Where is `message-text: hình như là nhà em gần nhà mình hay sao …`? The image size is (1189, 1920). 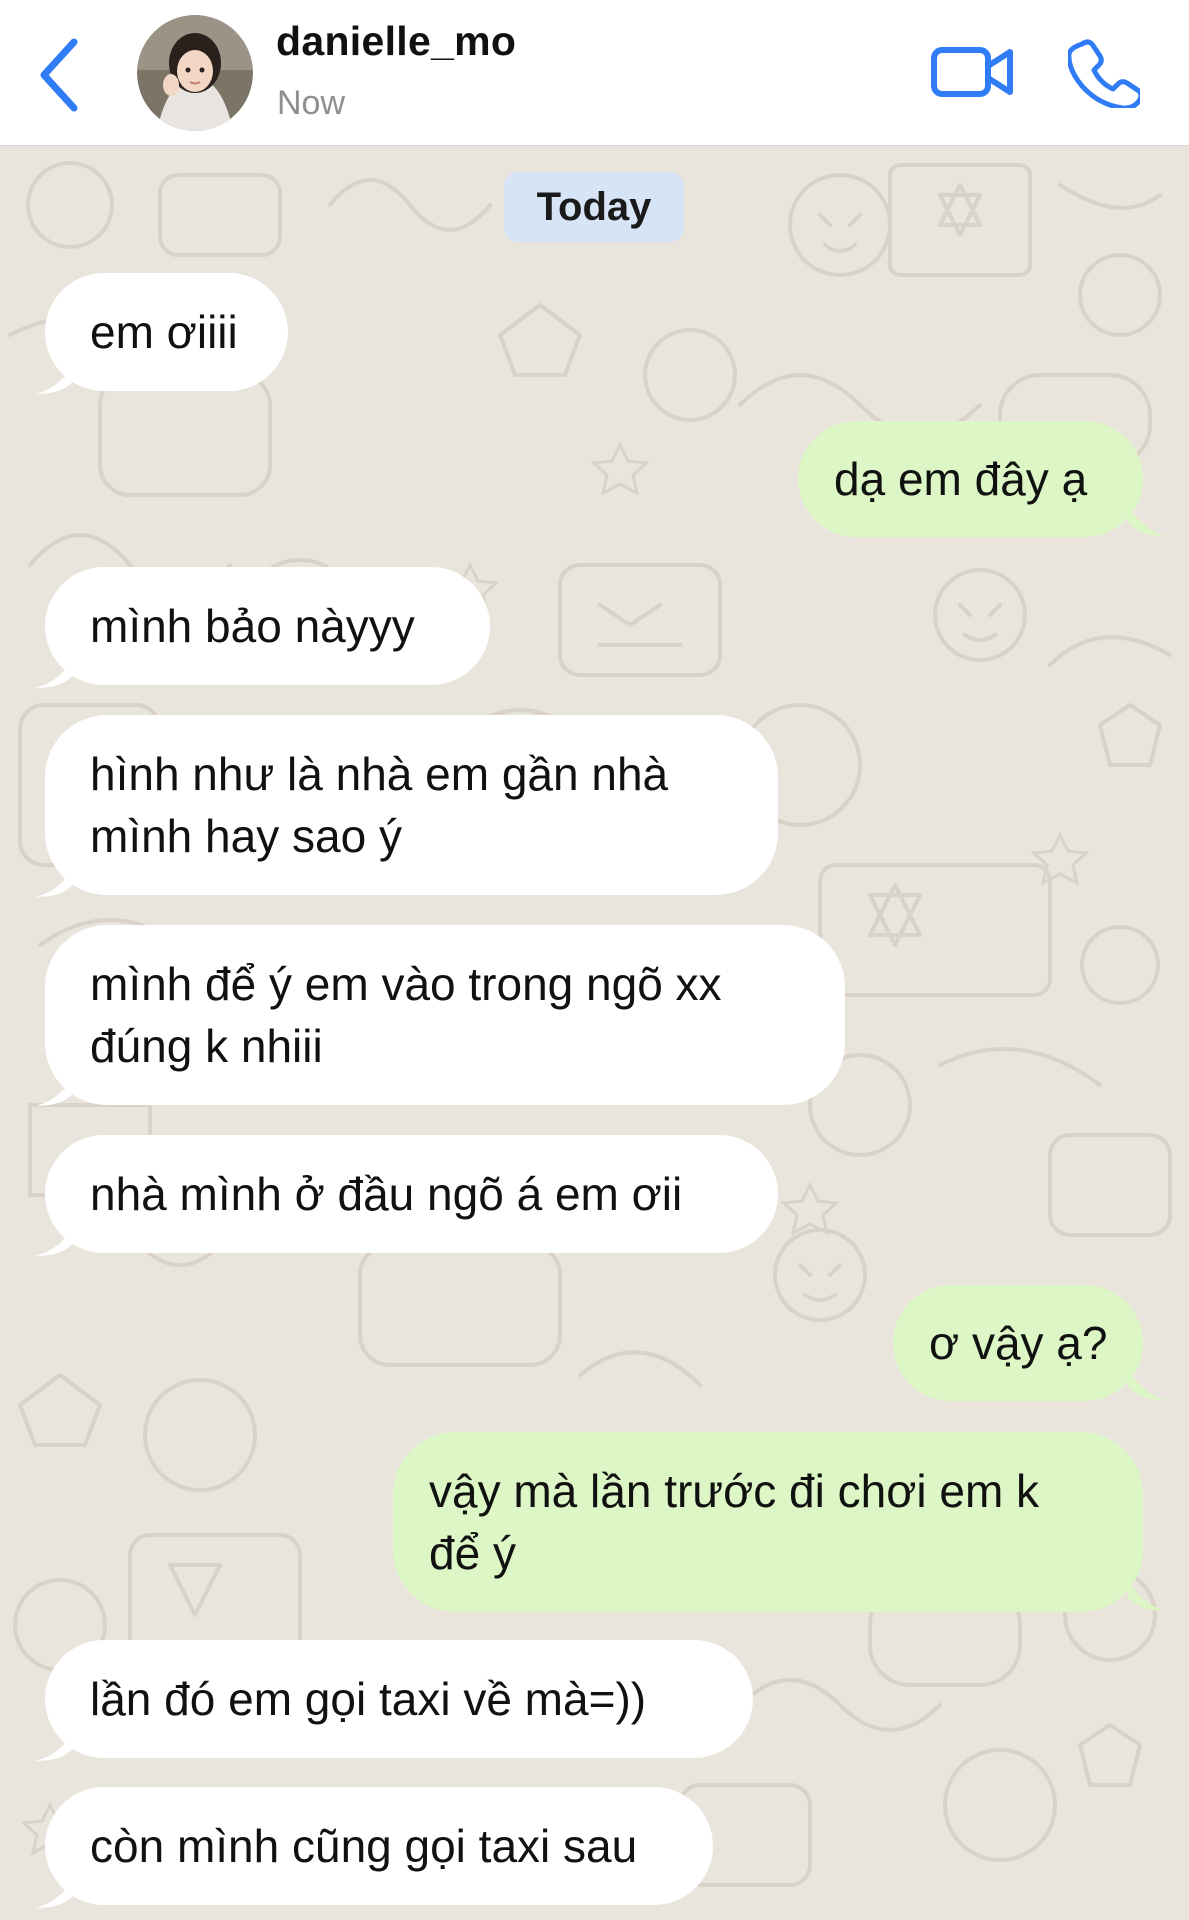 message-text: hình như là nhà em gần nhà mình hay sao … is located at coordinates (379, 805).